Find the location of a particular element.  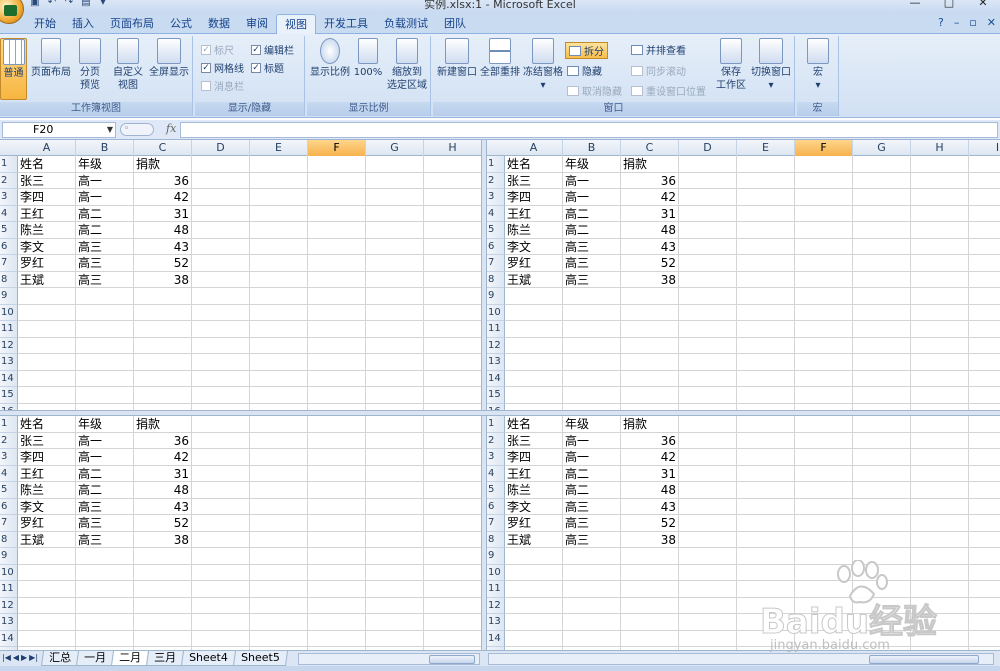

row-header: 11 is located at coordinates (496, 589).